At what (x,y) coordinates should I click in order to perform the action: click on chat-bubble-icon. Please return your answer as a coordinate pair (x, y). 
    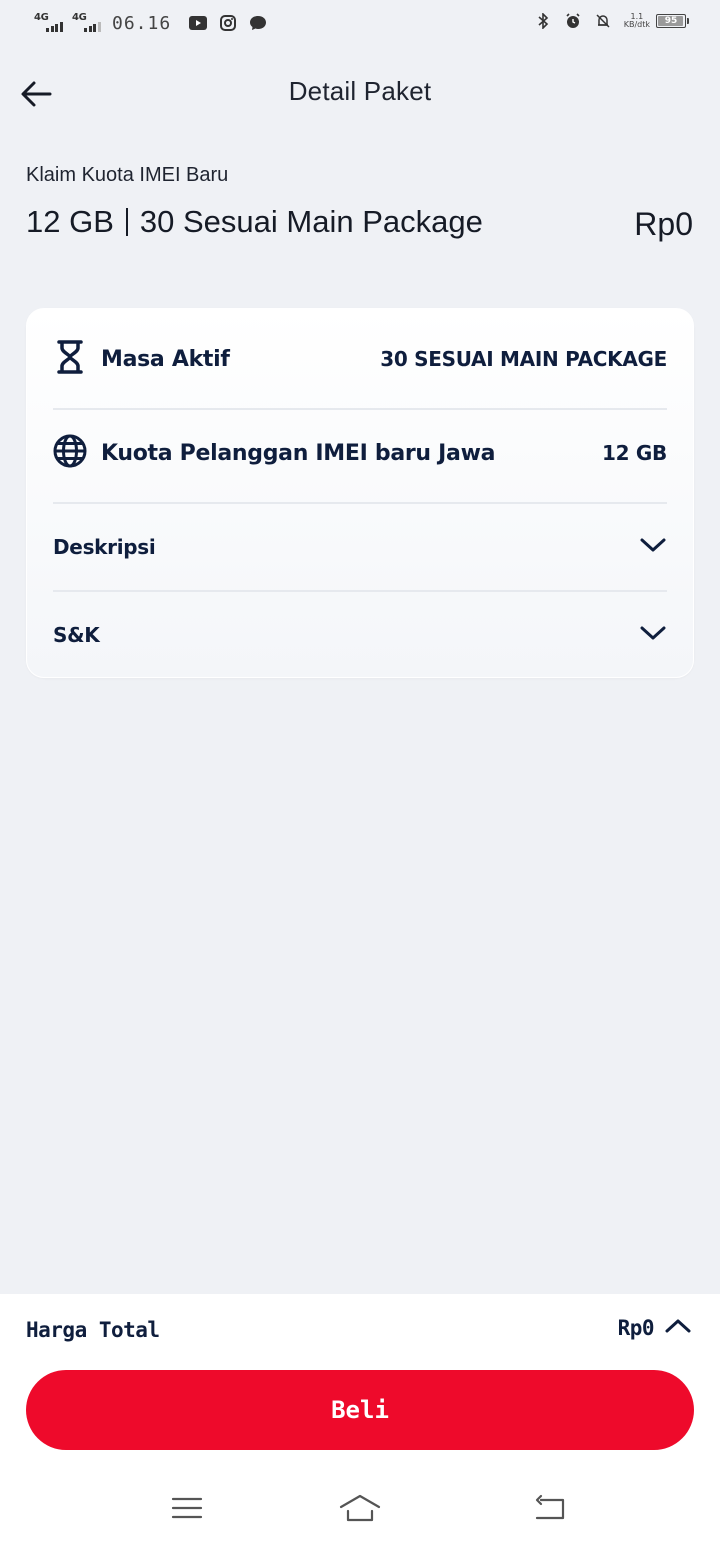
    Looking at the image, I should click on (258, 23).